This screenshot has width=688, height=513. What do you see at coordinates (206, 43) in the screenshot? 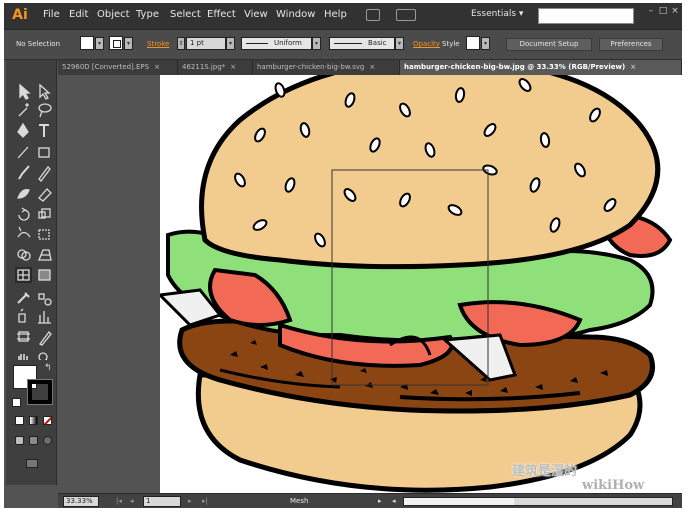
I see `stroke-weight-field: 1 pt` at bounding box center [206, 43].